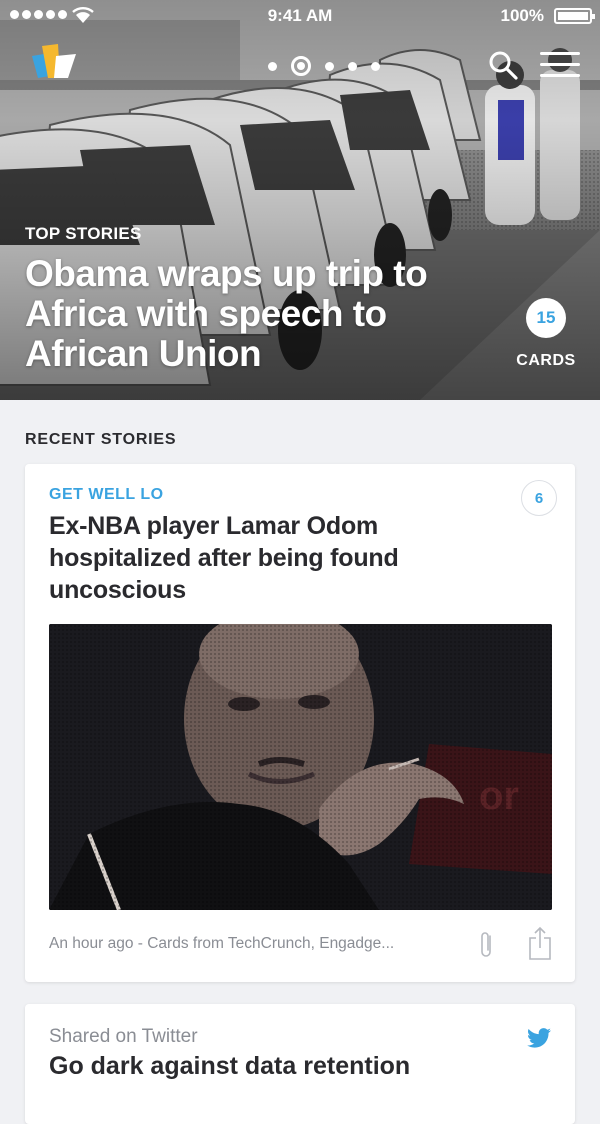  Describe the element at coordinates (55, 63) in the screenshot. I see `app-logo-icon` at that location.